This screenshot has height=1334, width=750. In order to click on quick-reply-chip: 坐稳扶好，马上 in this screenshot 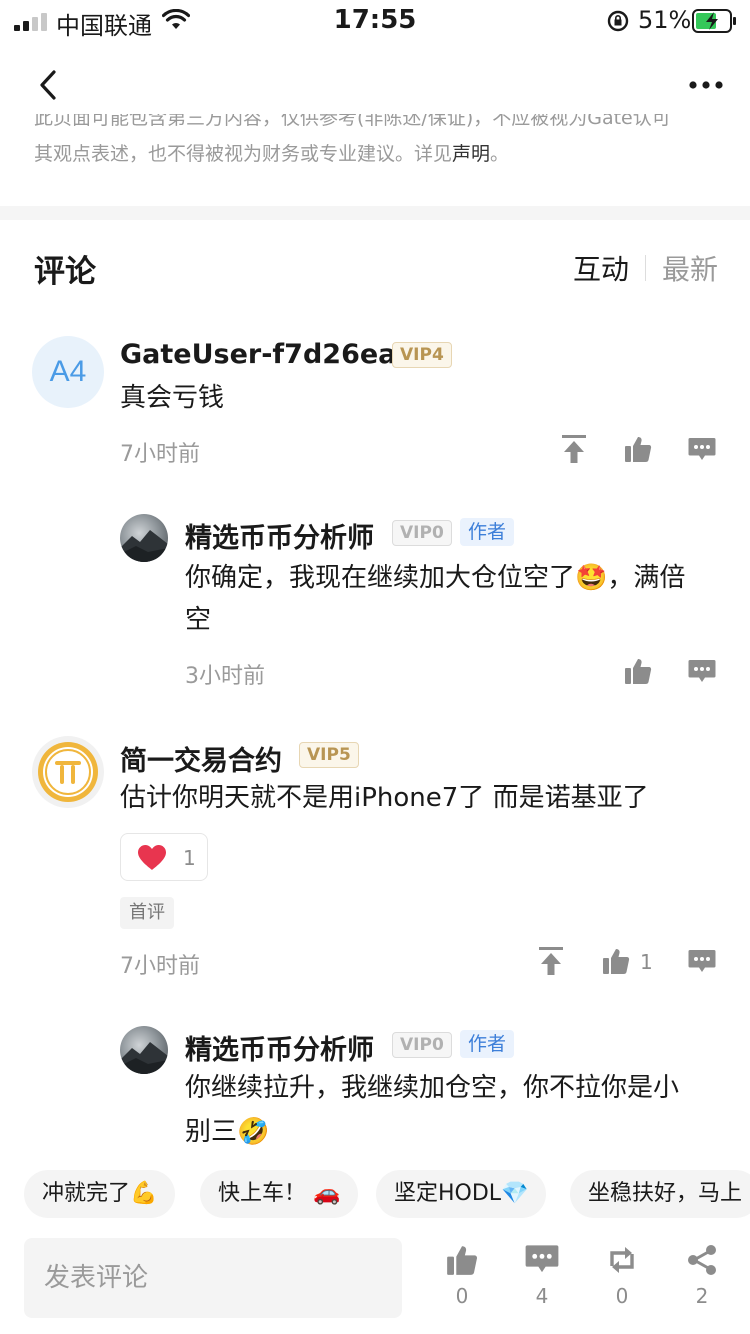, I will do `click(660, 1194)`.